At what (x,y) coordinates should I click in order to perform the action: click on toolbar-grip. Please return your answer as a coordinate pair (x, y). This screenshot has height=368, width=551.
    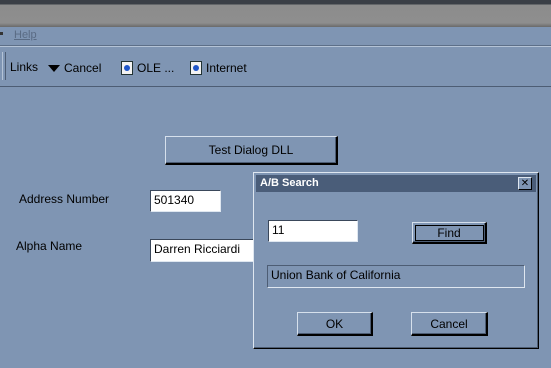
    Looking at the image, I should click on (4, 66).